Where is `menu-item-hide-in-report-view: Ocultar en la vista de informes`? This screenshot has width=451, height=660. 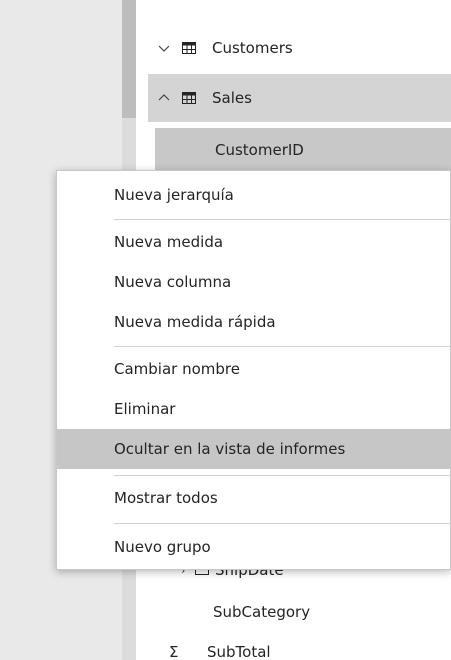
menu-item-hide-in-report-view: Ocultar en la vista de informes is located at coordinates (254, 449).